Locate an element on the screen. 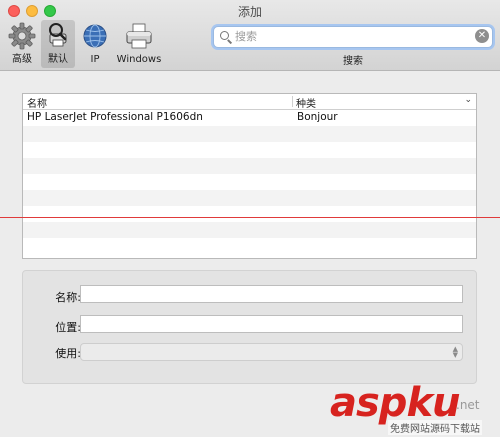 The width and height of the screenshot is (500, 437). toolbar-ip-label: IP is located at coordinates (95, 59).